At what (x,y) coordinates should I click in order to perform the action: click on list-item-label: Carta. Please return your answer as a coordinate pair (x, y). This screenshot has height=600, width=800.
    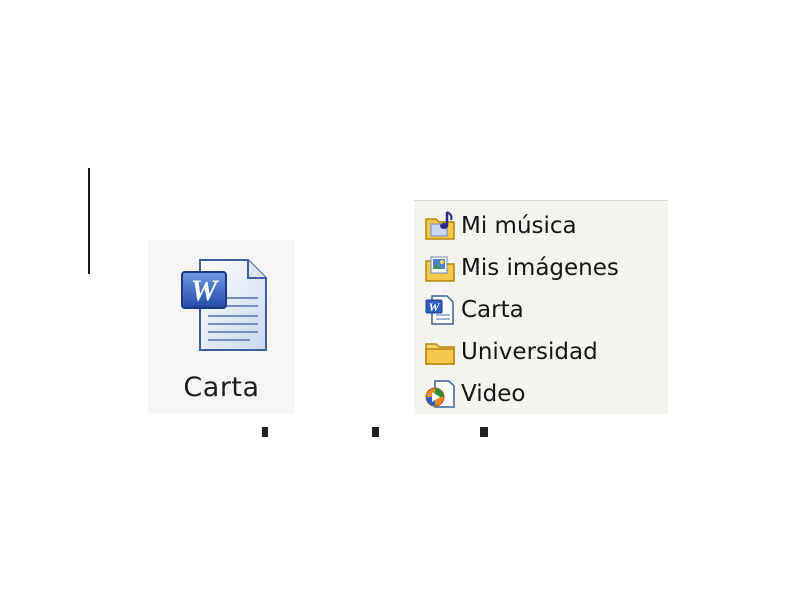
    Looking at the image, I should click on (492, 310).